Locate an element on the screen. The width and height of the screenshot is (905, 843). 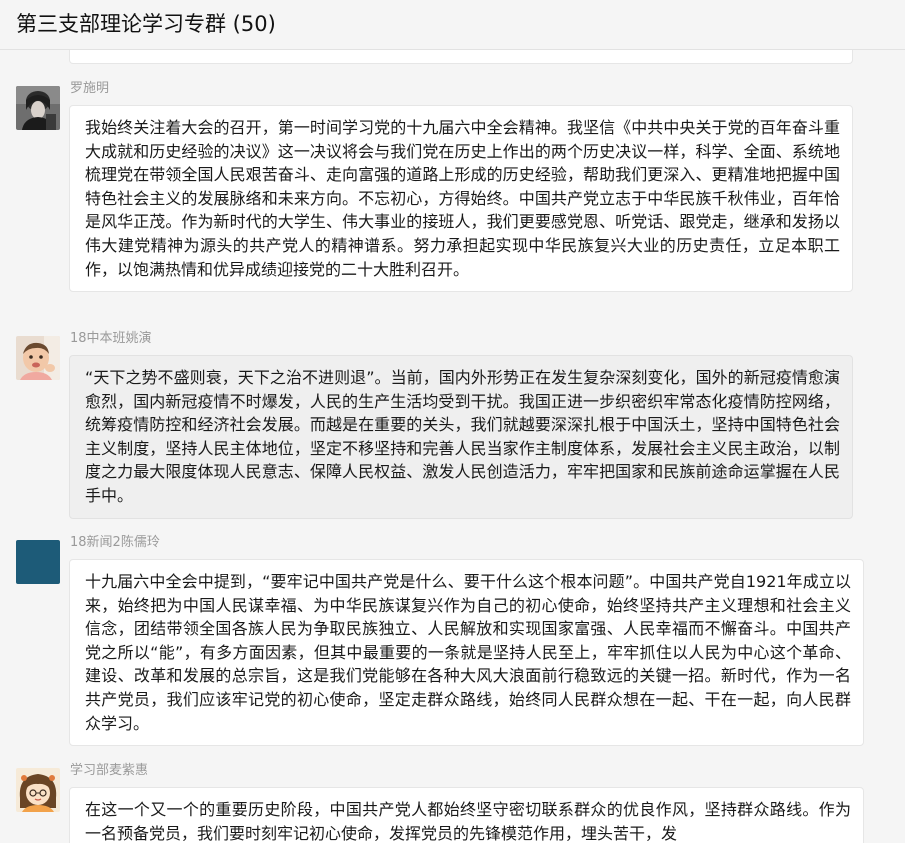
previous-message-bubble is located at coordinates (461, 57).